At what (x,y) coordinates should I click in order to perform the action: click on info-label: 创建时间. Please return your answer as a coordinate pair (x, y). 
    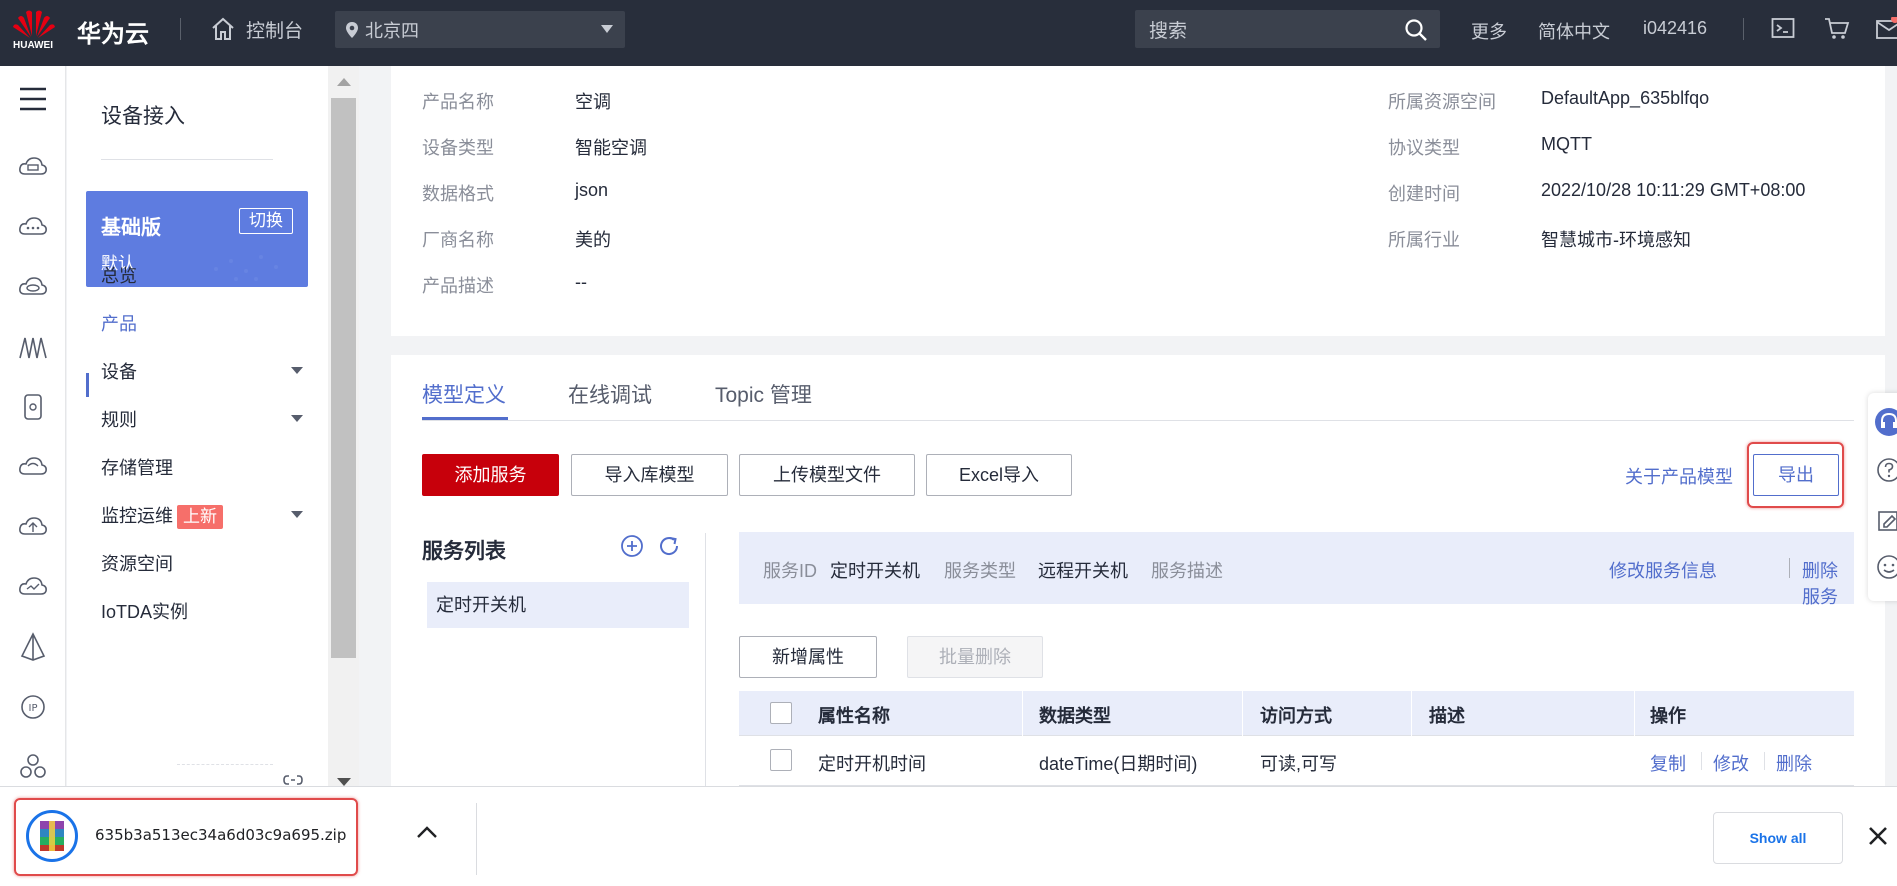
    Looking at the image, I should click on (1424, 194).